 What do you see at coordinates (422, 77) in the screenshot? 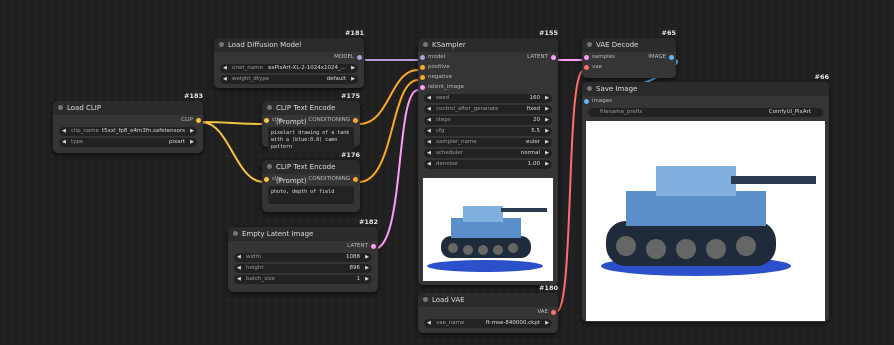
I see `negative-input-slot` at bounding box center [422, 77].